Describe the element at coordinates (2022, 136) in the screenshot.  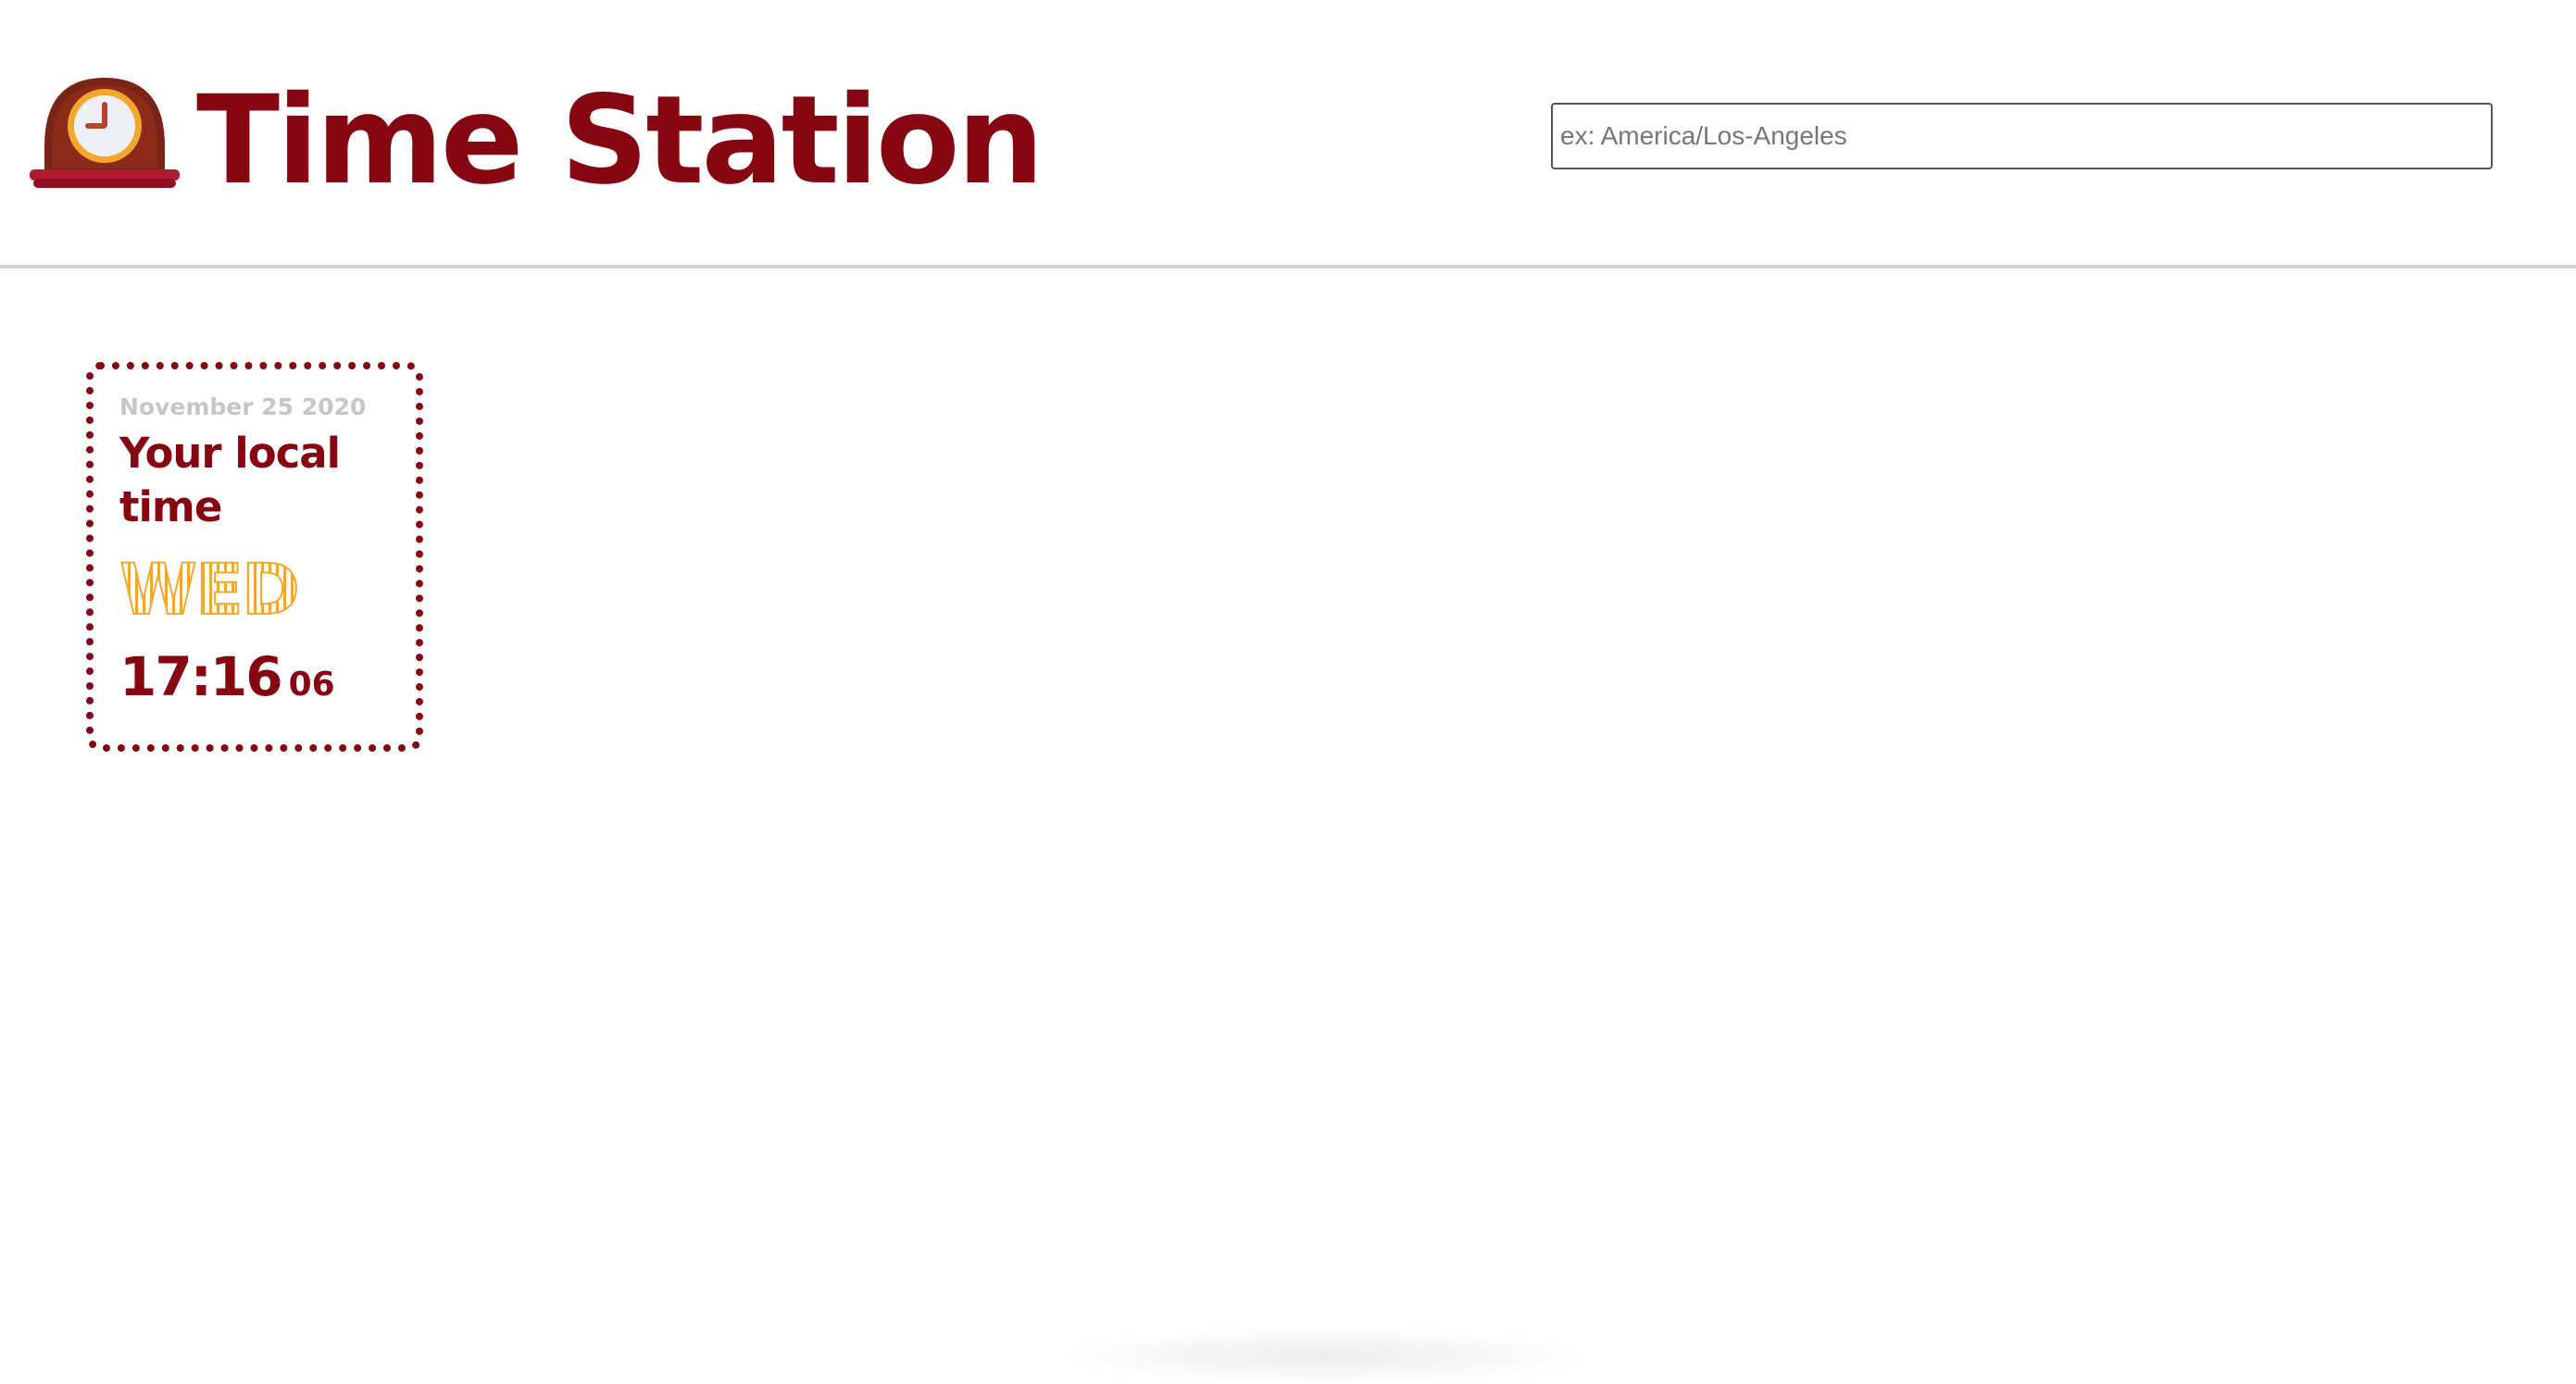
I see `timezone-search-input` at that location.